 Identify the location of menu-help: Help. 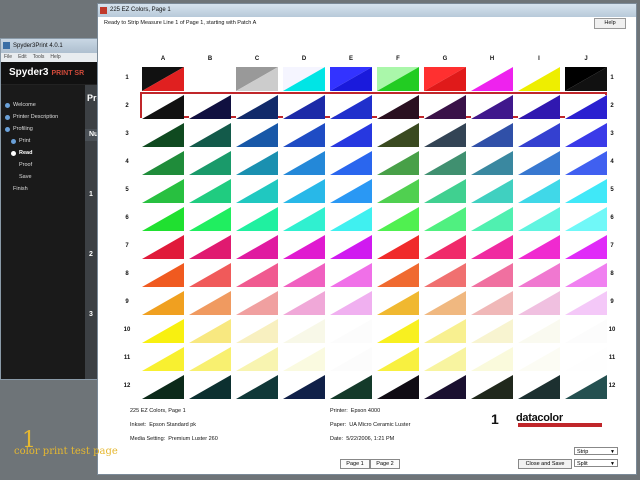
(55, 57).